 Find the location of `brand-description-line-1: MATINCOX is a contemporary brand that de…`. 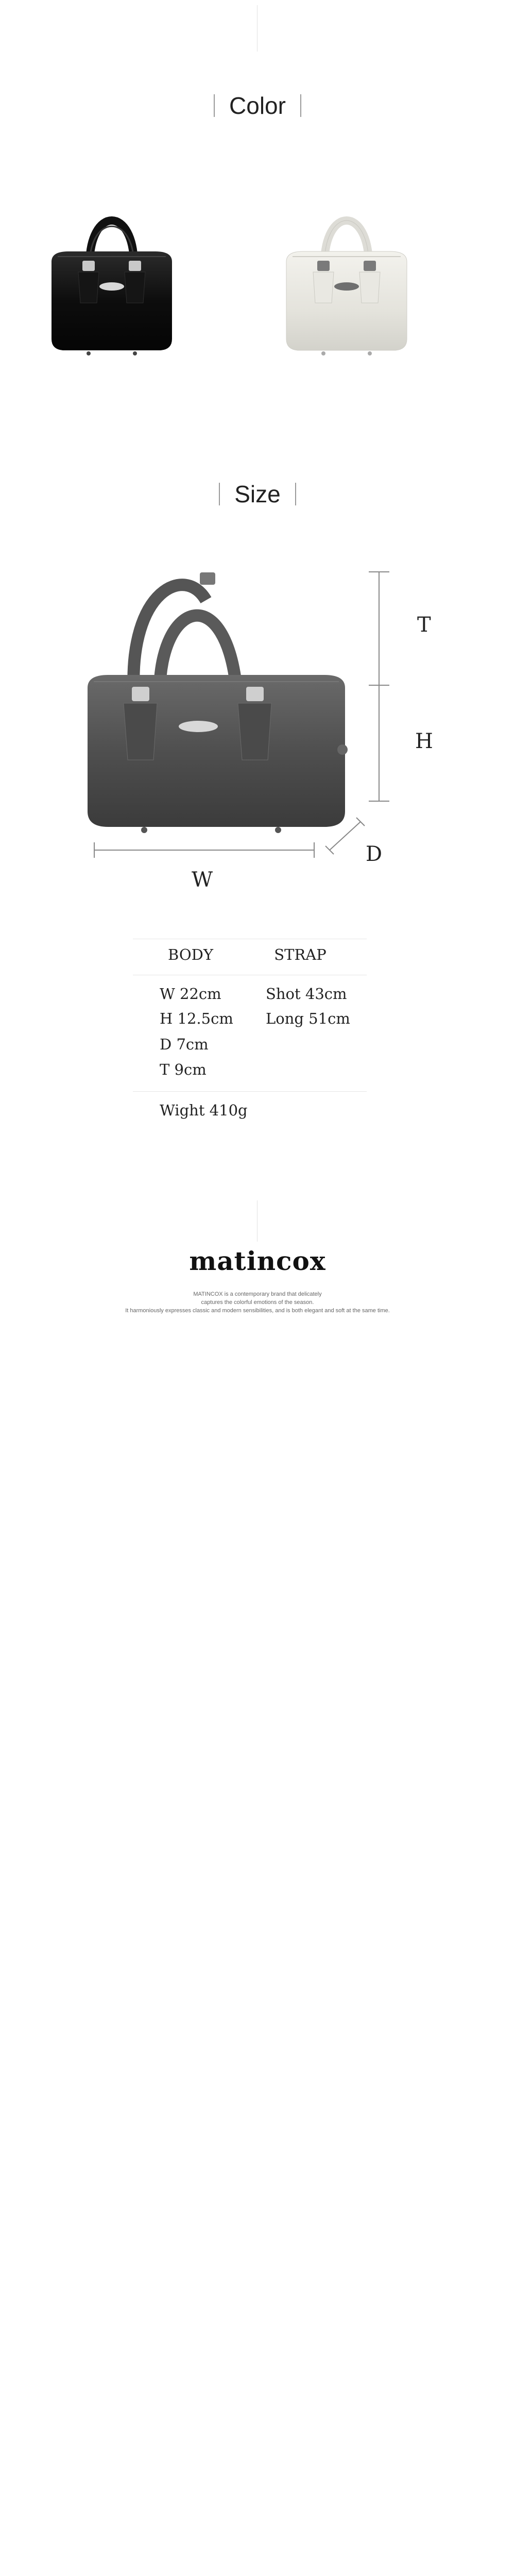

brand-description-line-1: MATINCOX is a contemporary brand that de… is located at coordinates (257, 1294).